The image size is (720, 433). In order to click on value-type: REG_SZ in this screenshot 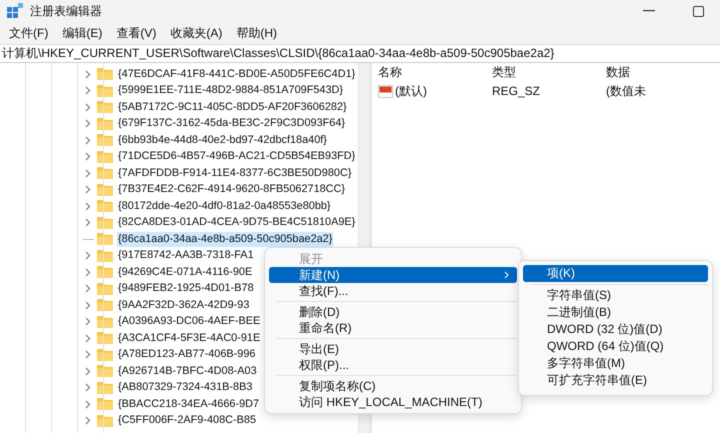, I will do `click(517, 91)`.